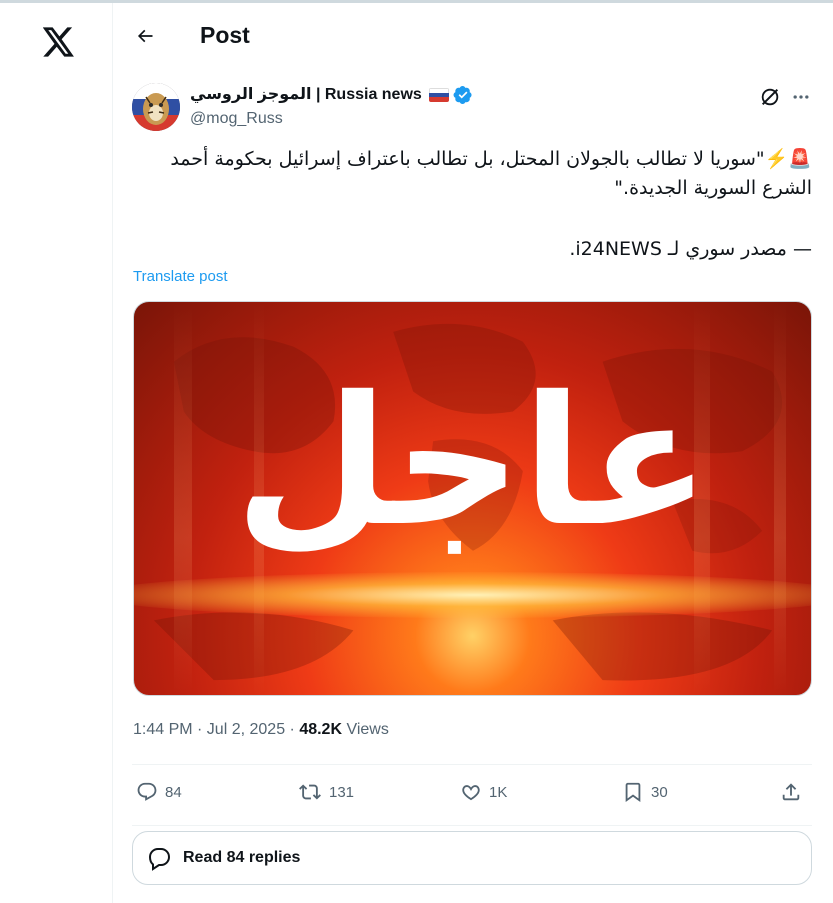 The height and width of the screenshot is (903, 833). I want to click on reply-icon, so click(147, 791).